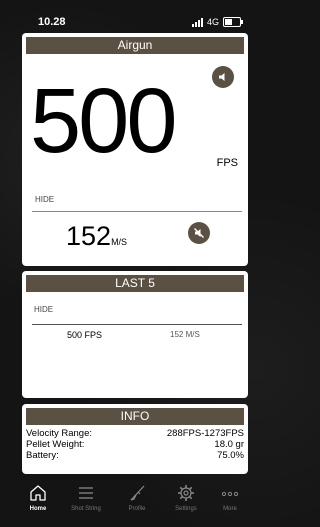 The width and height of the screenshot is (320, 527). Describe the element at coordinates (205, 433) in the screenshot. I see `info-value: 288FPS-1273FPS` at that location.